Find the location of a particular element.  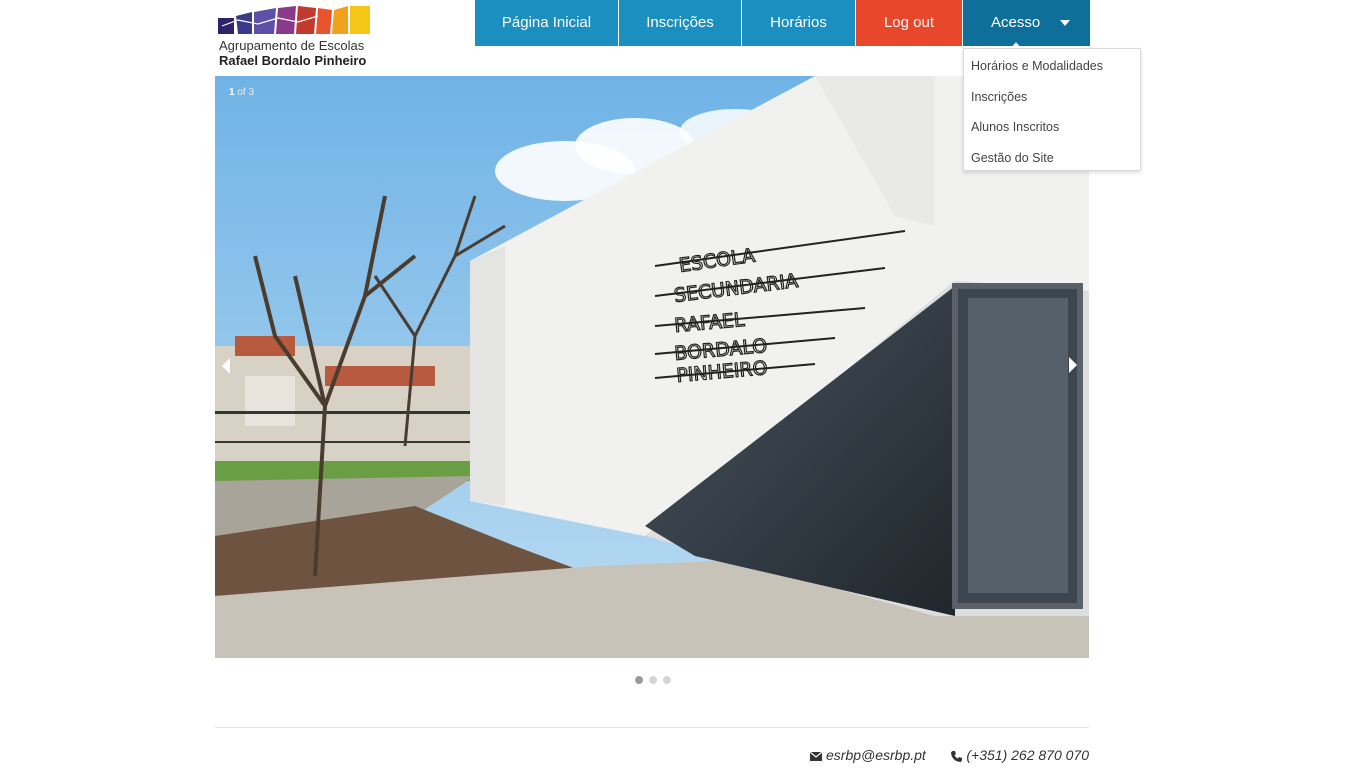

footer-phone-text: (+351) 262 870 070 is located at coordinates (1027, 755).